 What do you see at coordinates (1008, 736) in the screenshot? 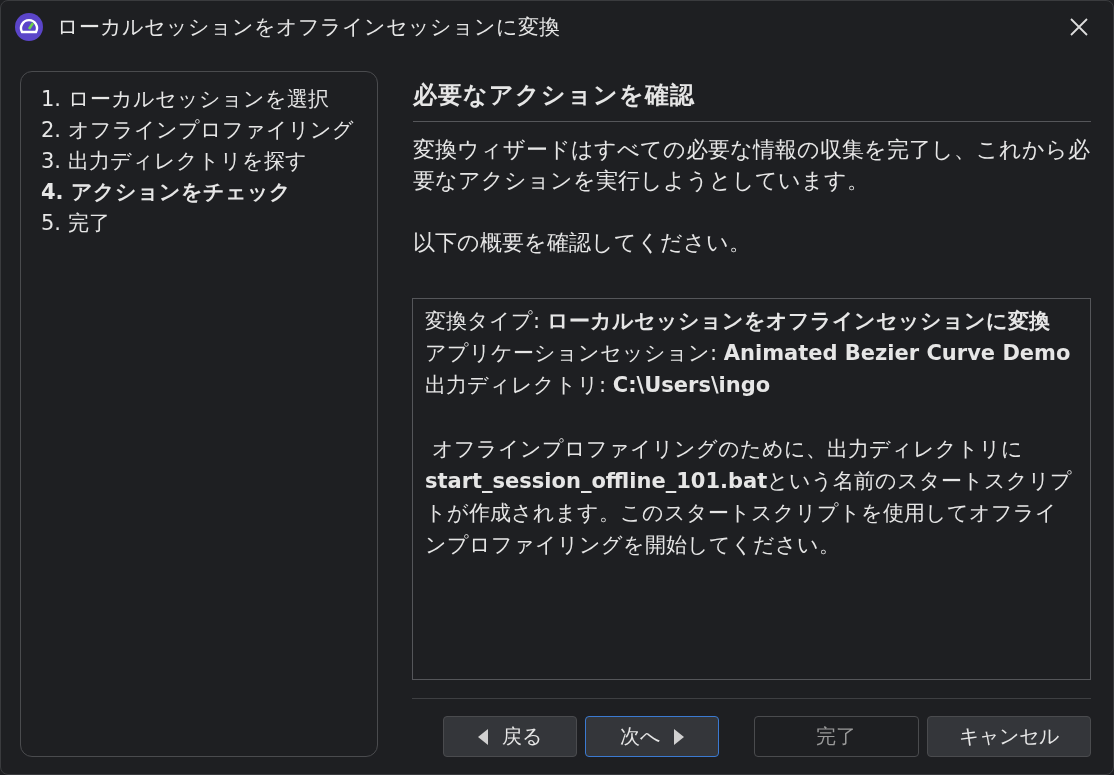
I see `wizard-button: キャンセル` at bounding box center [1008, 736].